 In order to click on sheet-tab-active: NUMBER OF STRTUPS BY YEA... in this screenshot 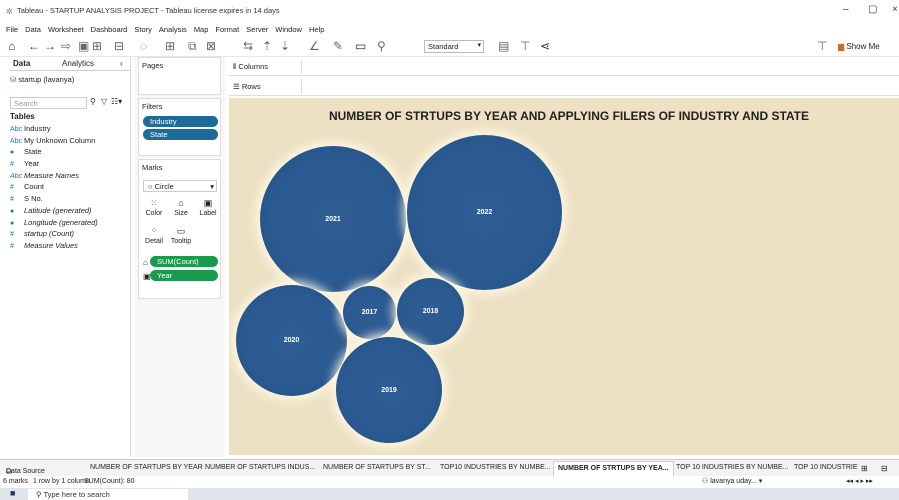, I will do `click(613, 468)`.